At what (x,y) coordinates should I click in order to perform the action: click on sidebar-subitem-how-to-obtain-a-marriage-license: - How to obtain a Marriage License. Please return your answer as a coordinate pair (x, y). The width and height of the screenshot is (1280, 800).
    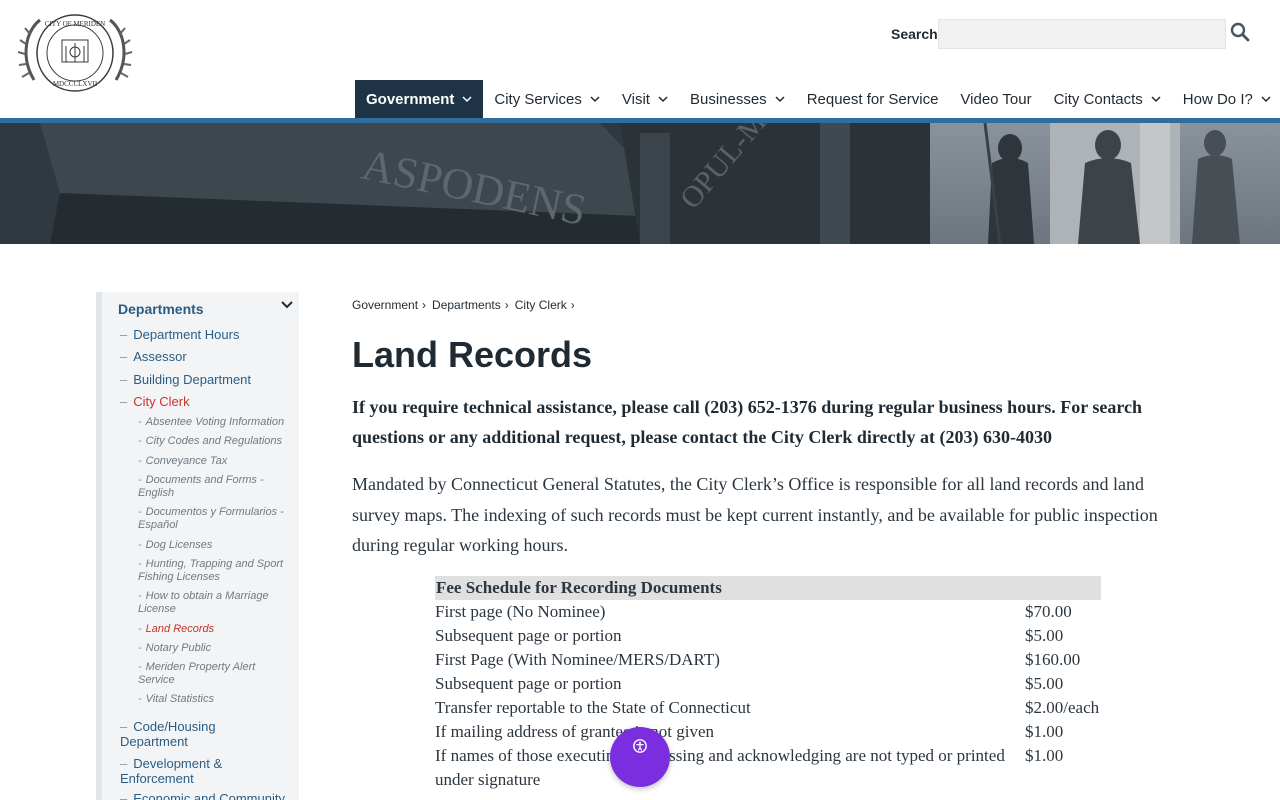
    Looking at the image, I should click on (215, 603).